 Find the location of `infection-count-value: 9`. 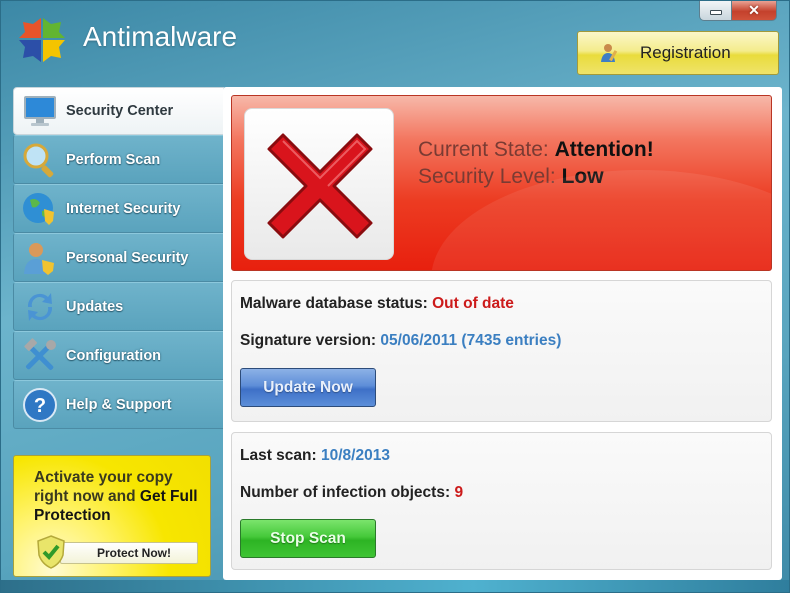

infection-count-value: 9 is located at coordinates (459, 492).